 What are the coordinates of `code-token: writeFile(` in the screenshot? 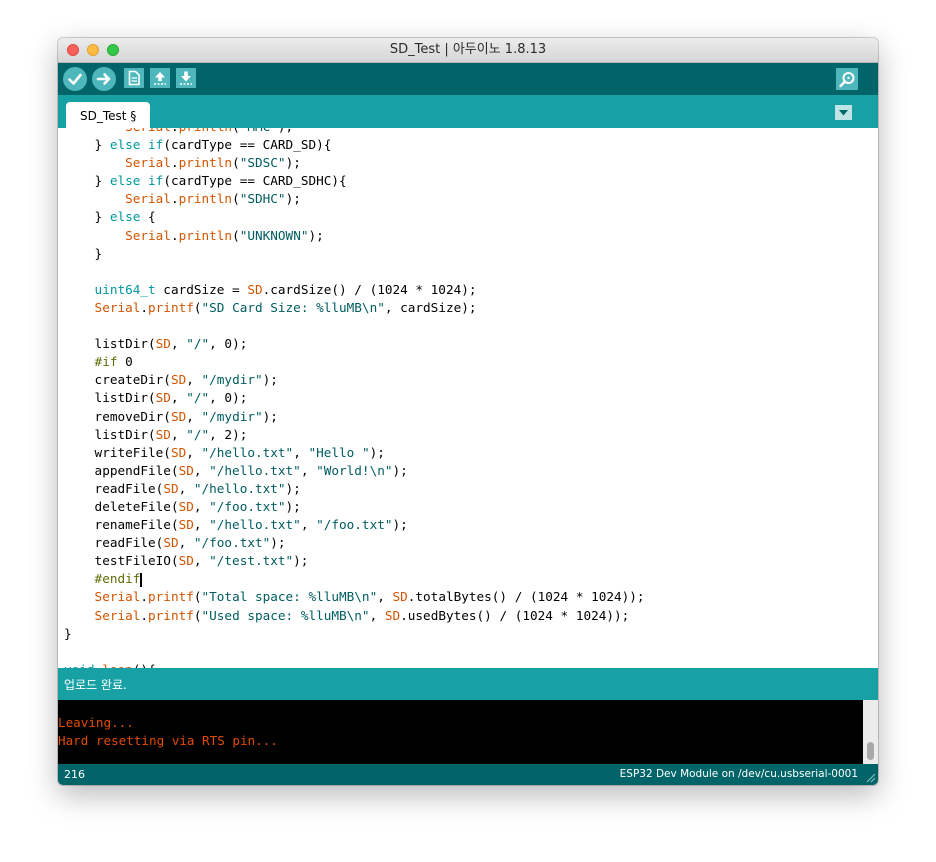 It's located at (117, 452).